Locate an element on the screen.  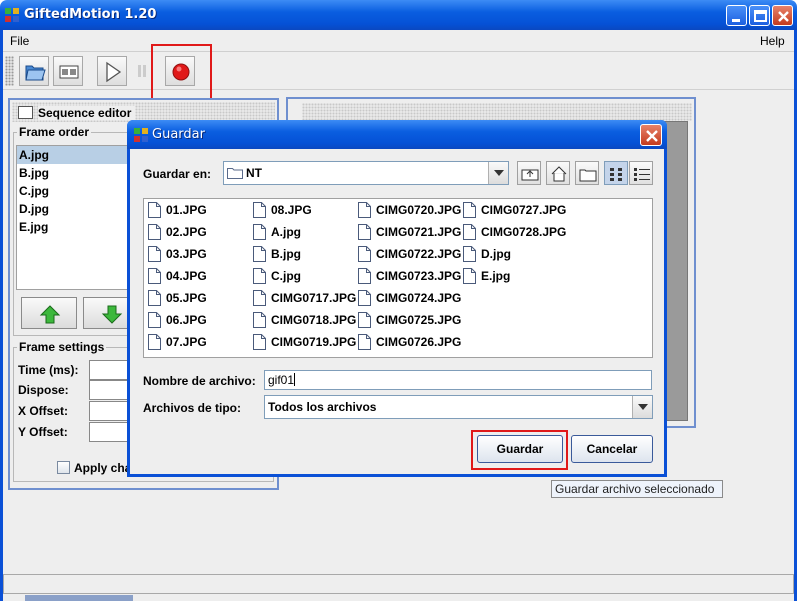
window-icon is located at coordinates (25, 112).